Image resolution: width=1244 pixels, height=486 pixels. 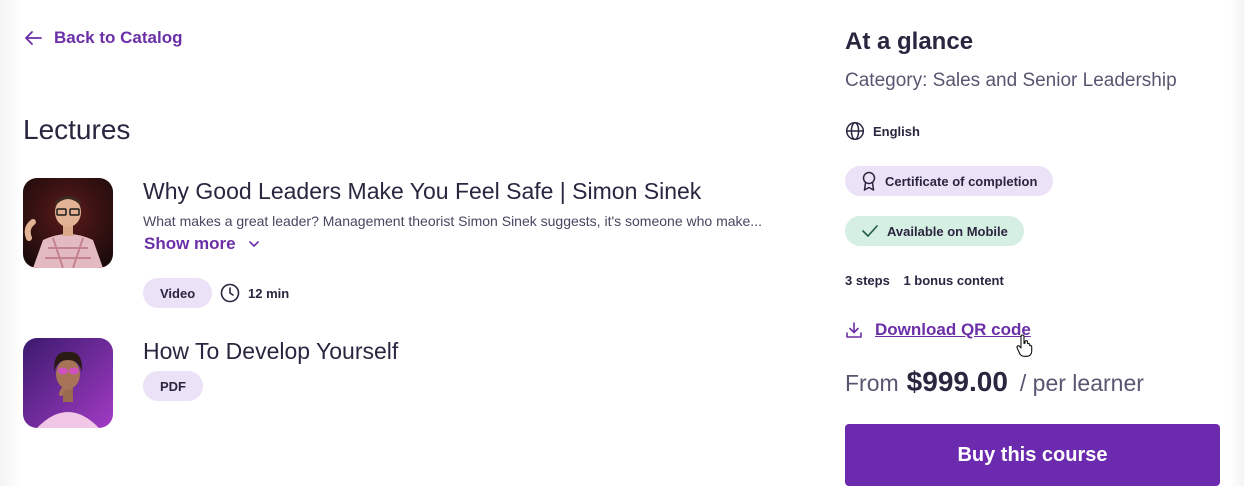 I want to click on language-label: English, so click(x=896, y=131).